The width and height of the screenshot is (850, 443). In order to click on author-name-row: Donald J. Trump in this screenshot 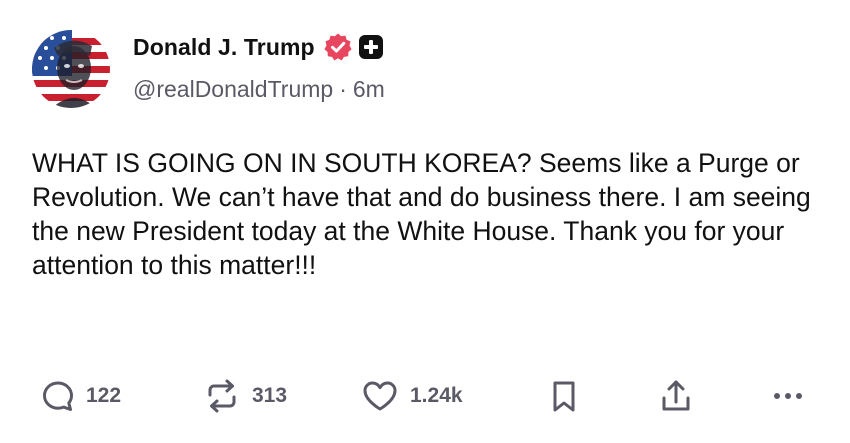, I will do `click(258, 47)`.